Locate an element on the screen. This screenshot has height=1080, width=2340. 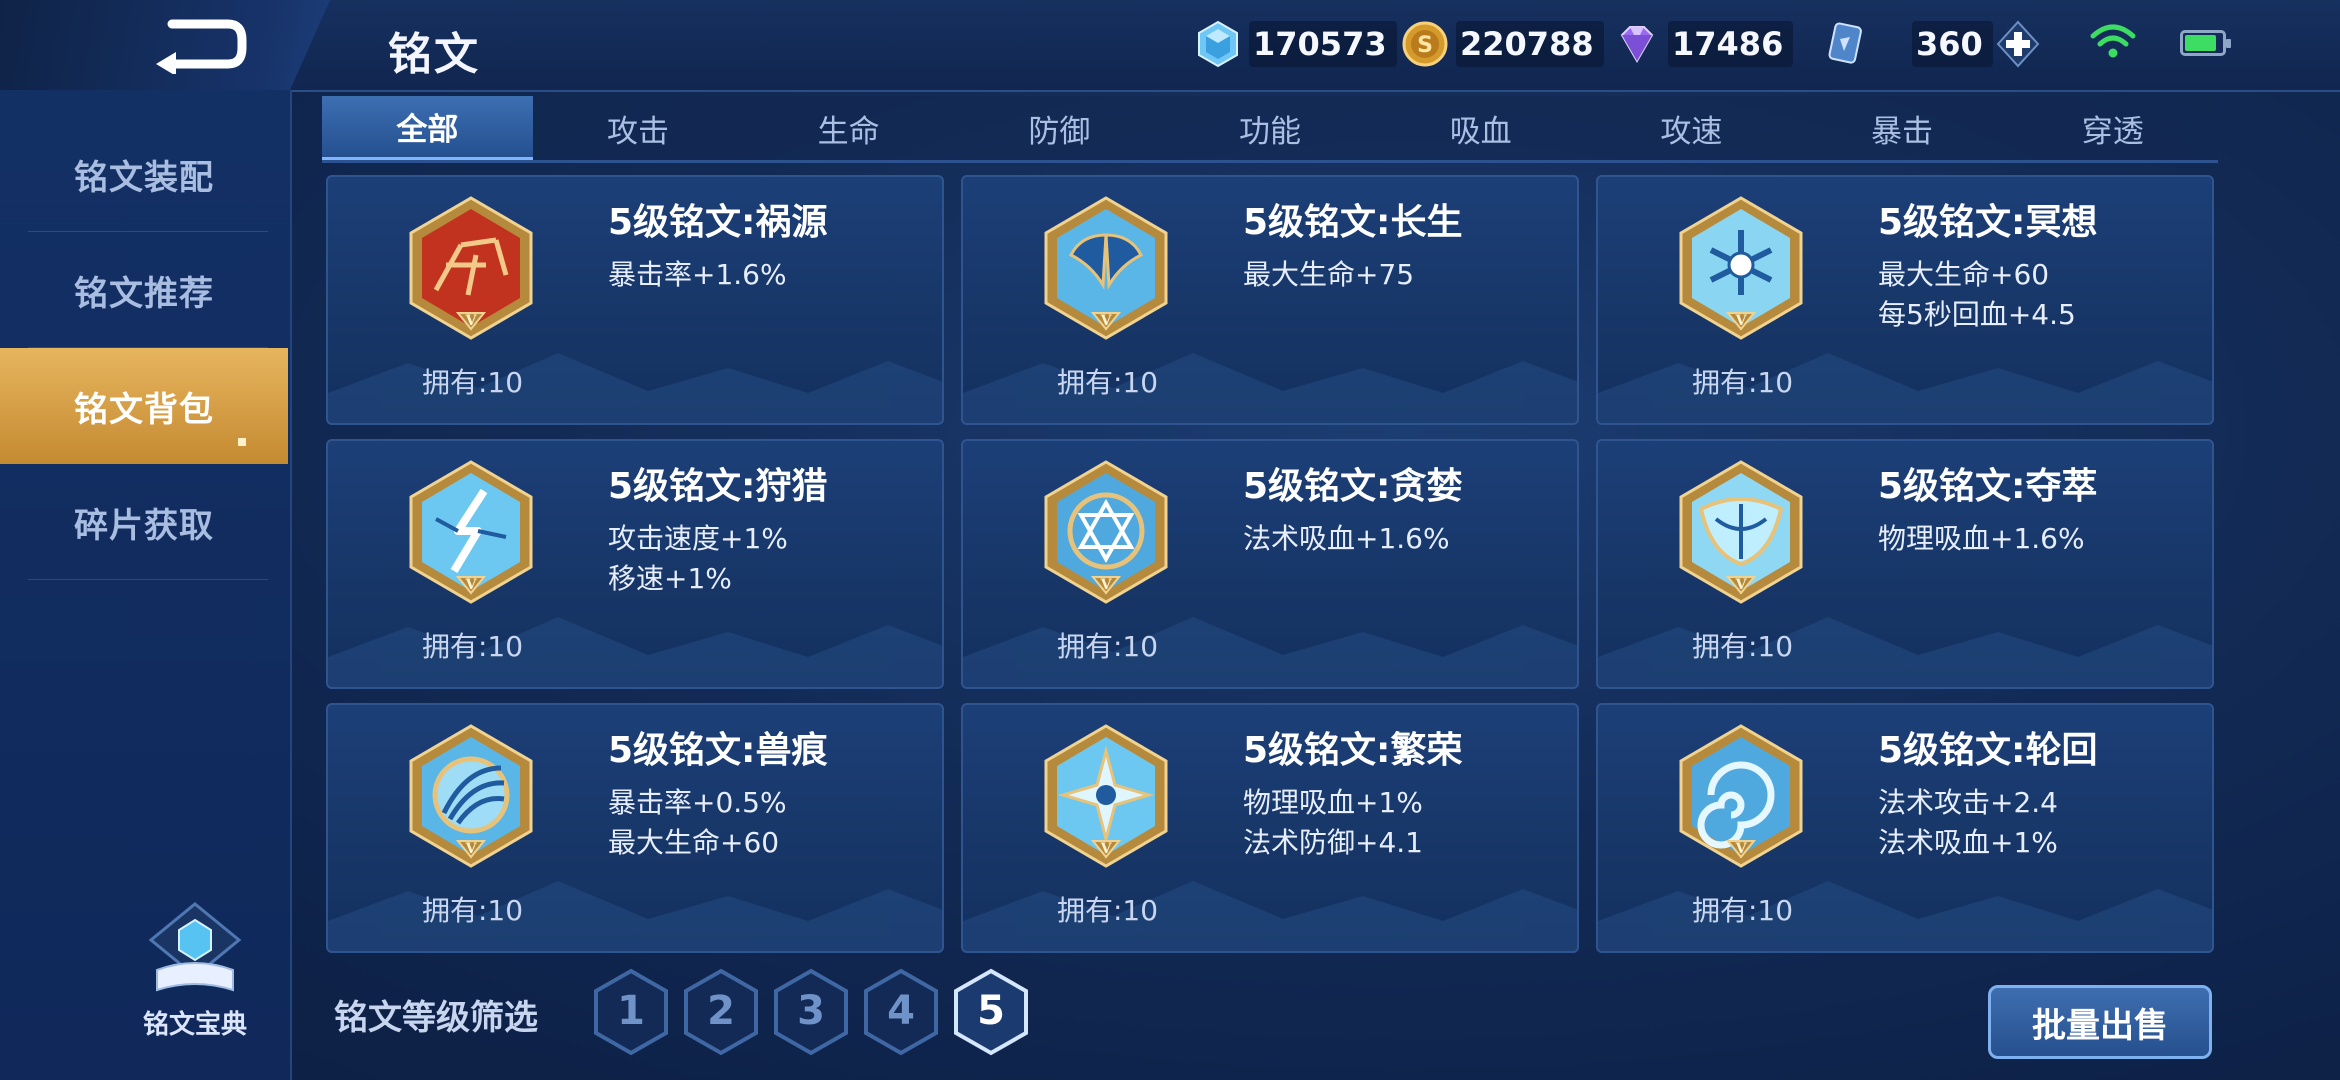
sidebar-item-rune-backpack: 铭文背包 is located at coordinates (144, 406).